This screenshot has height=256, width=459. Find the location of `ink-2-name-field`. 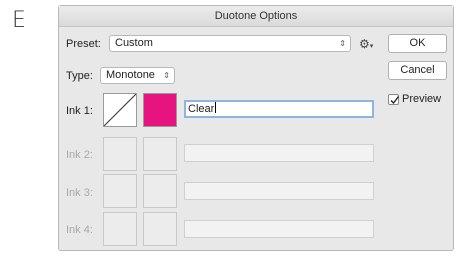

ink-2-name-field is located at coordinates (279, 153).